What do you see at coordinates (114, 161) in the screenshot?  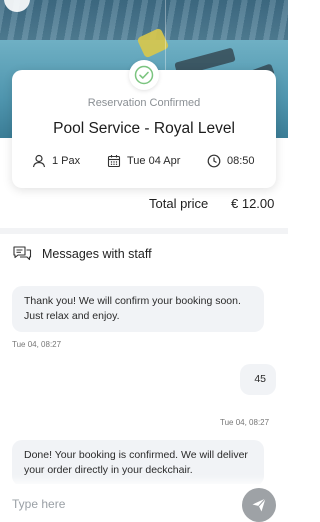 I see `calendar-icon` at bounding box center [114, 161].